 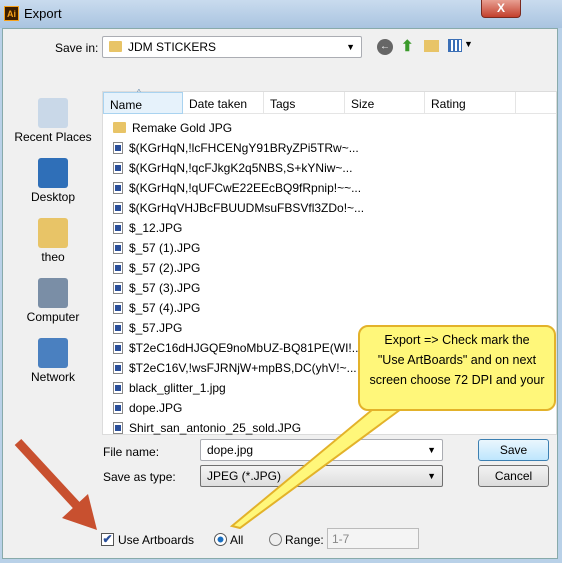 I want to click on callout-pointer, so click(x=326, y=462).